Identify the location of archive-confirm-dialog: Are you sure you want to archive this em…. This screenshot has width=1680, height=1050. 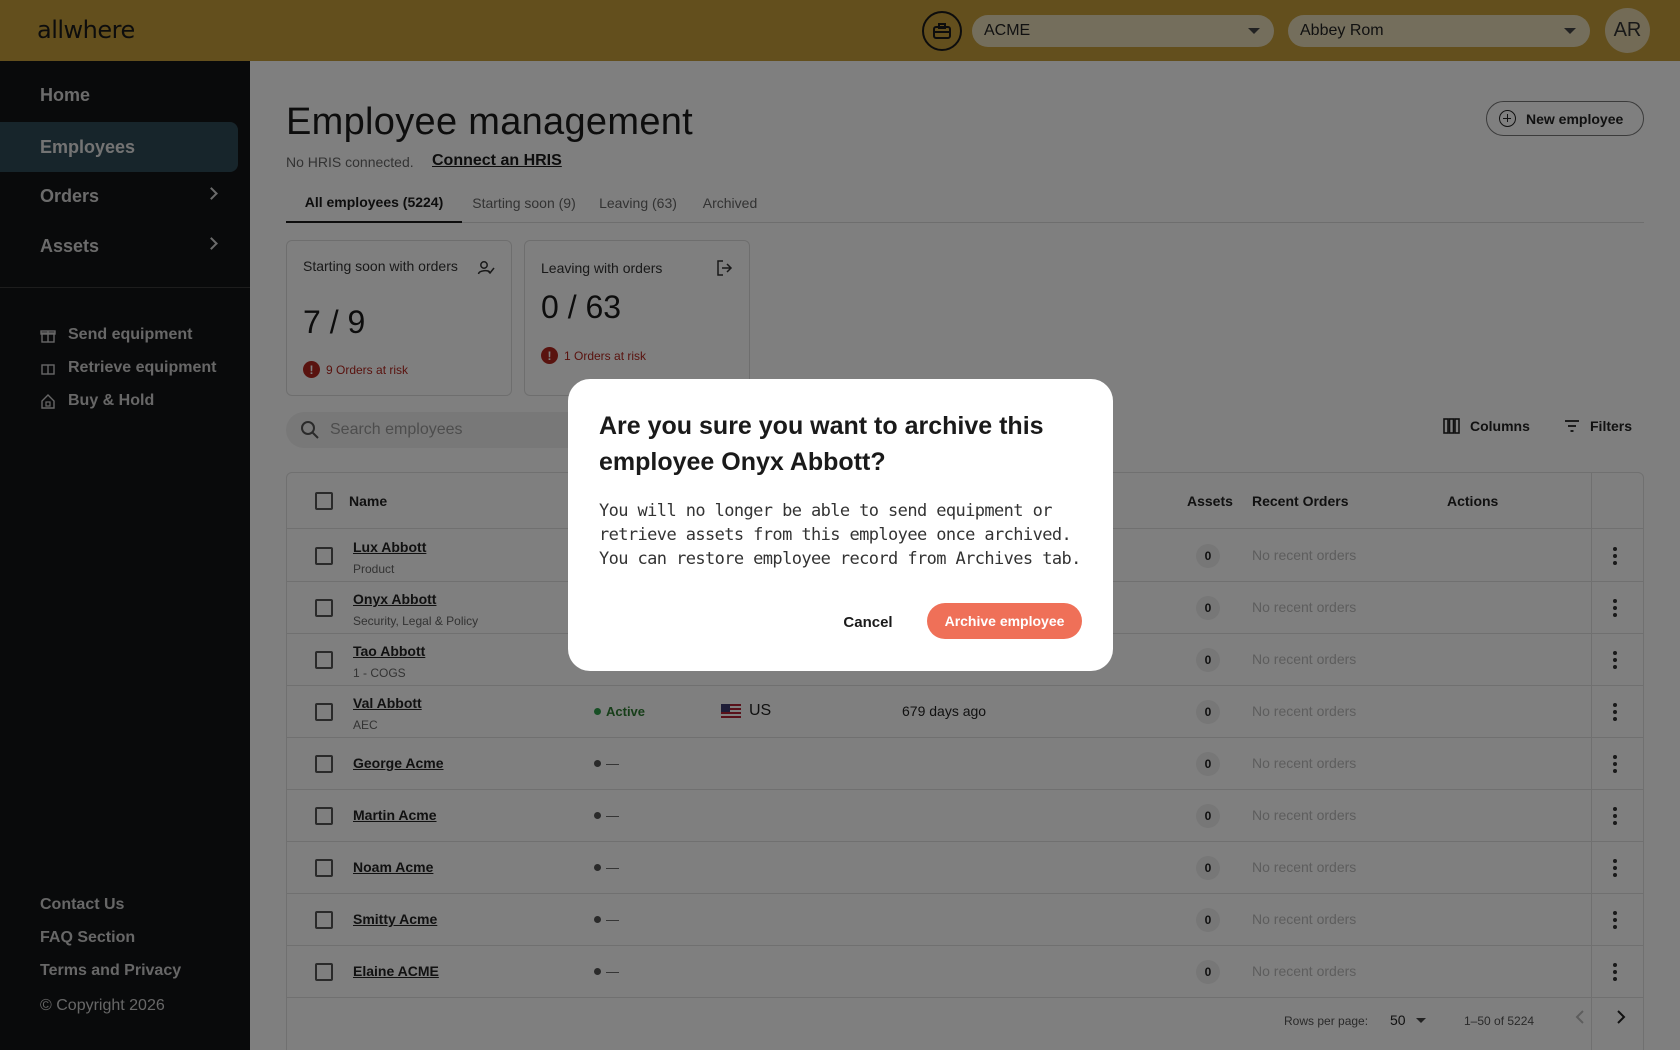
(840, 525).